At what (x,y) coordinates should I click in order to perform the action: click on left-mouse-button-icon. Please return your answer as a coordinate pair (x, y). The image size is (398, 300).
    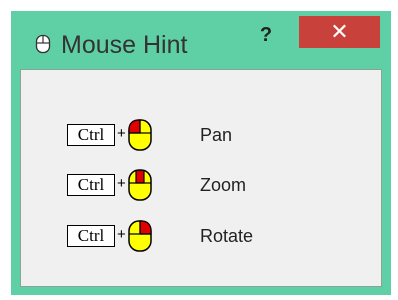
    Looking at the image, I should click on (140, 135).